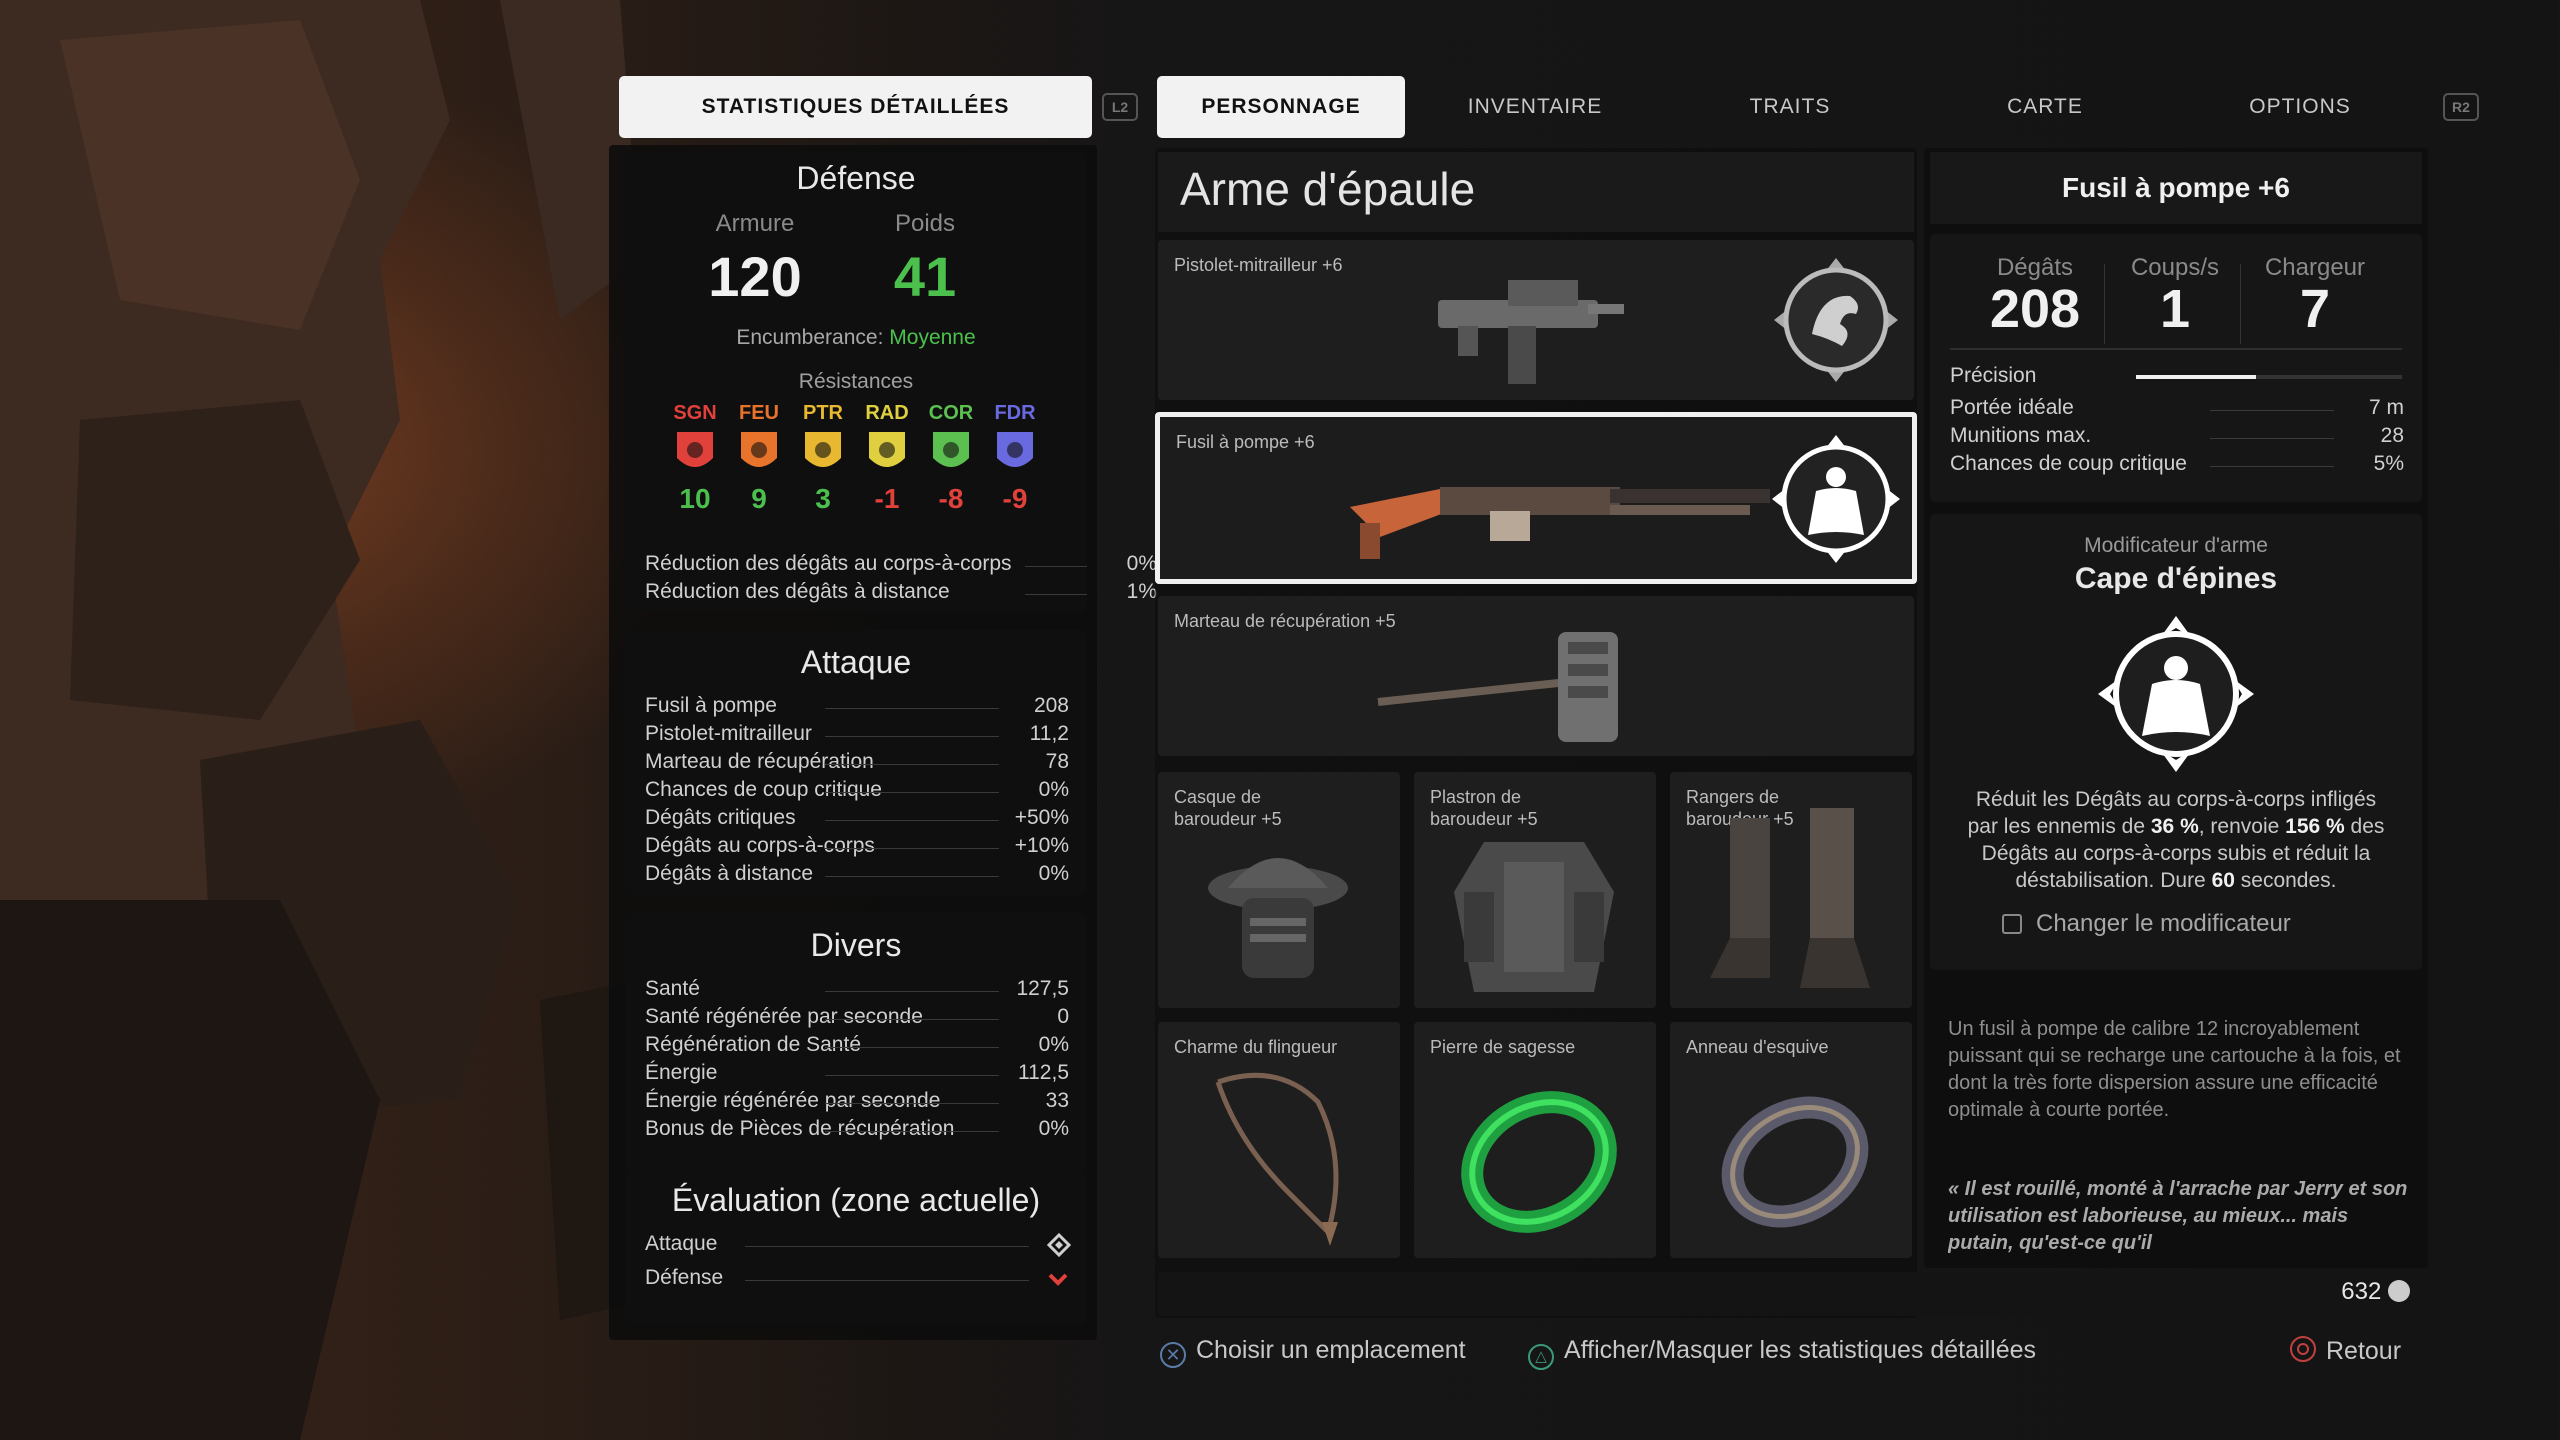 This screenshot has width=2560, height=1440. What do you see at coordinates (755, 223) in the screenshot?
I see `armor-label: Armure` at bounding box center [755, 223].